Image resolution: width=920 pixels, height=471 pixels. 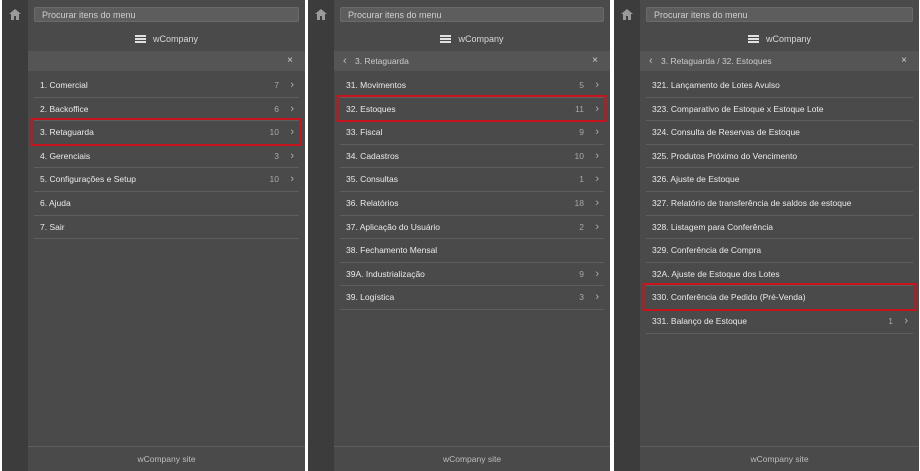 I want to click on menu-item: 38. Fechamento Mensal, so click(x=472, y=251).